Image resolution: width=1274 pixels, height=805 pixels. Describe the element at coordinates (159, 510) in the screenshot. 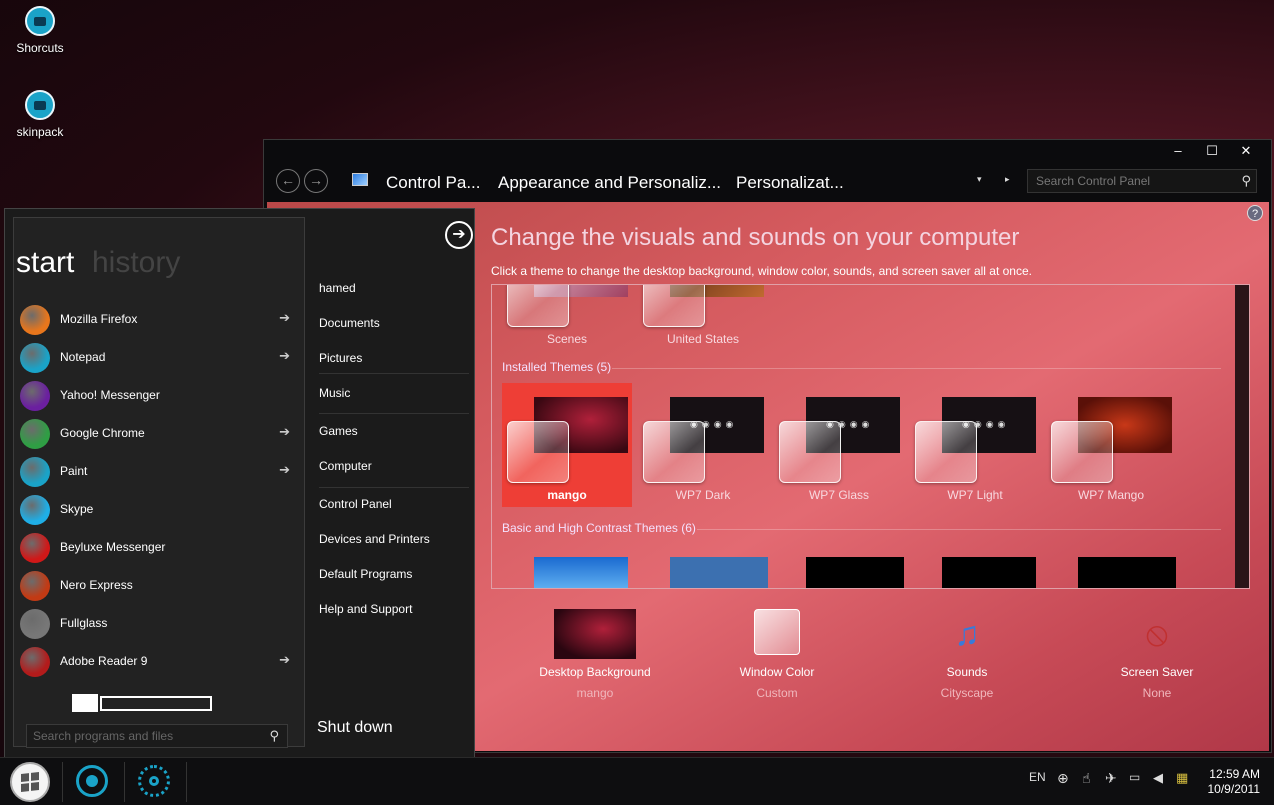

I see `program-item: Skype` at that location.